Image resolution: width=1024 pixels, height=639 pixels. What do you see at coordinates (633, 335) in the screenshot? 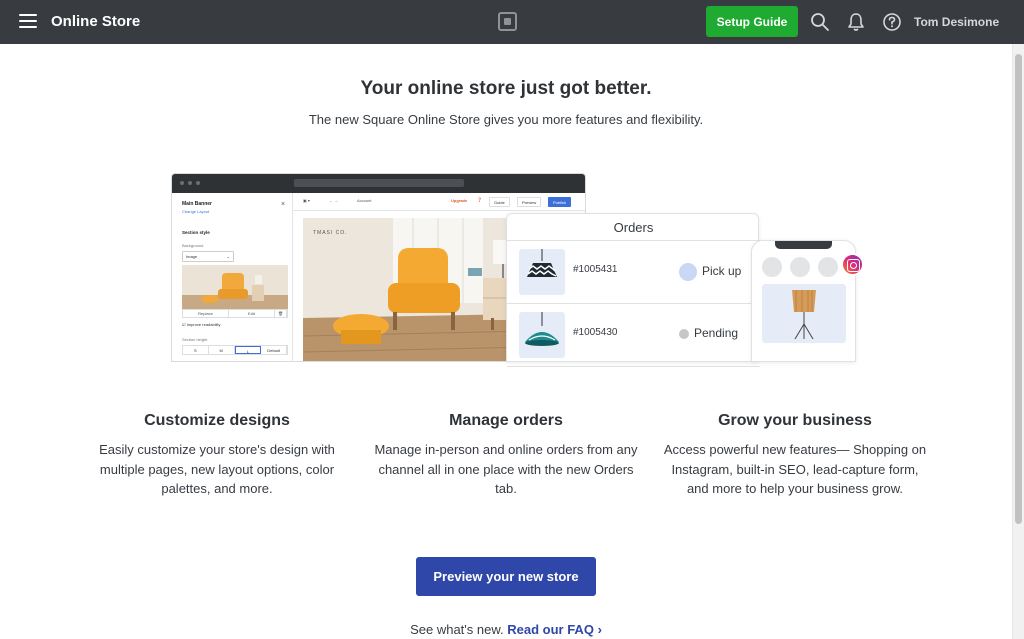
I see `order-row: #1005430 Pending` at bounding box center [633, 335].